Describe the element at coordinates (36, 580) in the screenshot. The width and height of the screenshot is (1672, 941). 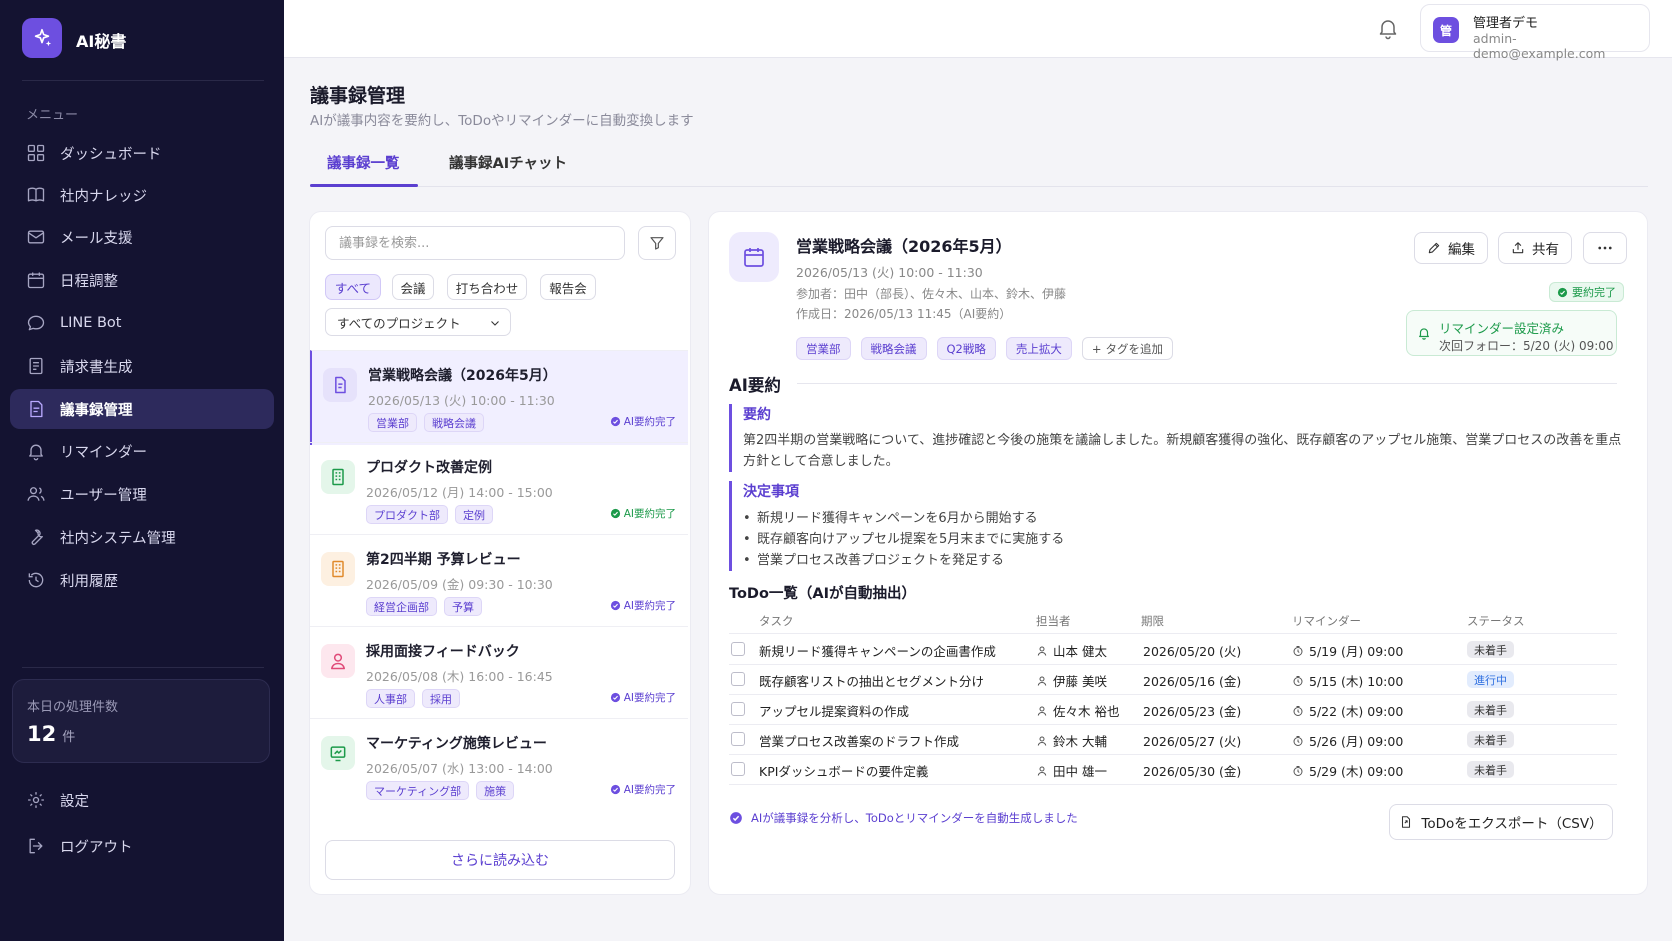
I see `history-icon` at that location.